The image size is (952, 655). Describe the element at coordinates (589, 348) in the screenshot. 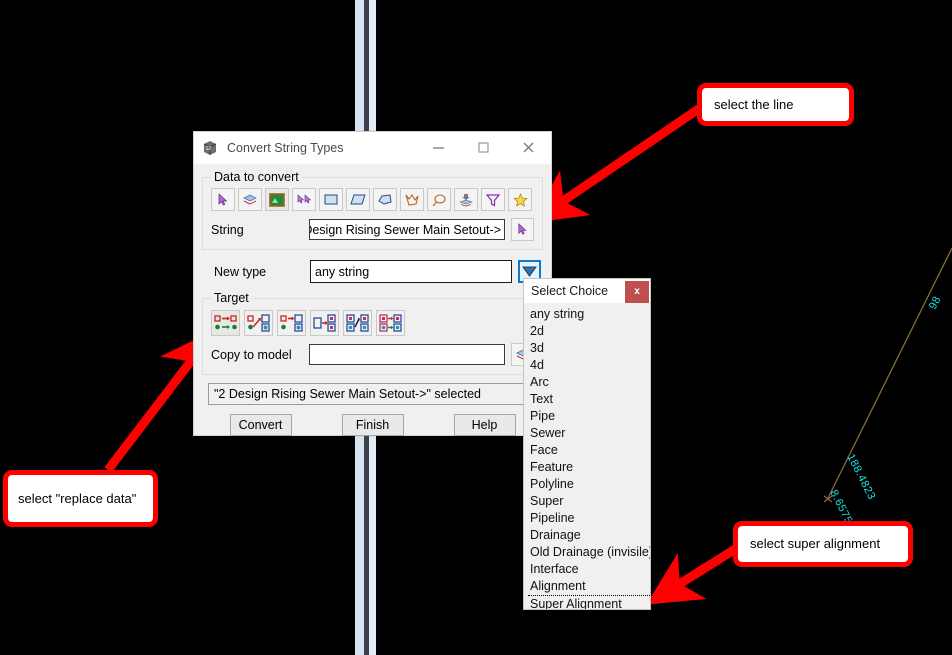

I see `select-choice-item: 3d` at that location.